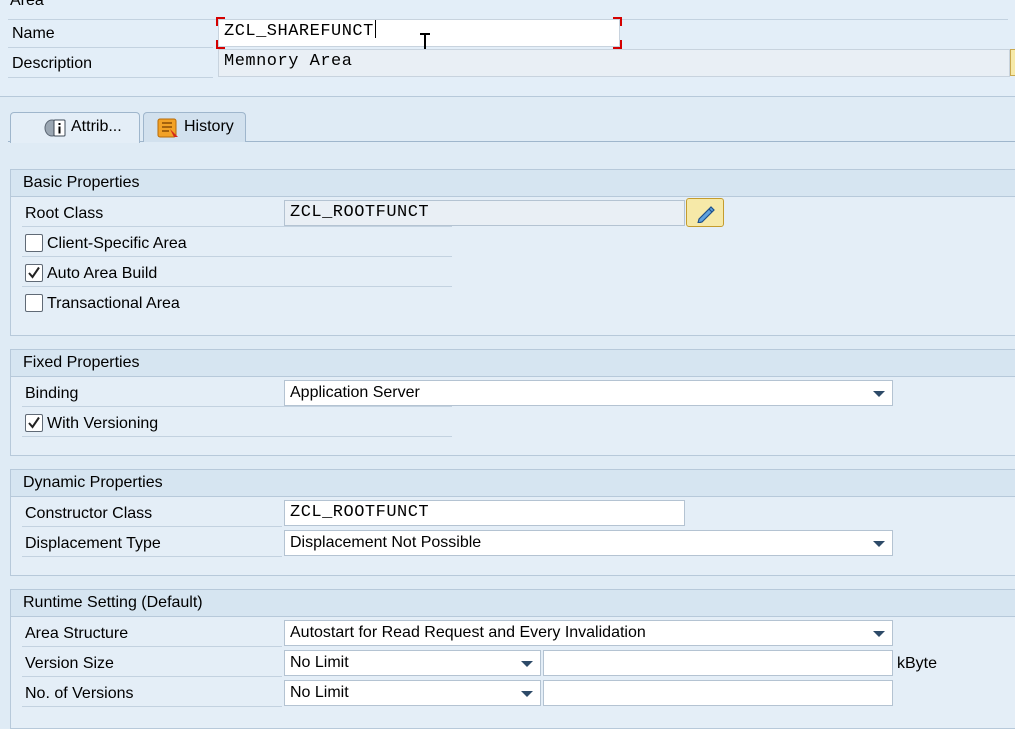  I want to click on fixed-properties-title: Fixed Properties, so click(513, 363).